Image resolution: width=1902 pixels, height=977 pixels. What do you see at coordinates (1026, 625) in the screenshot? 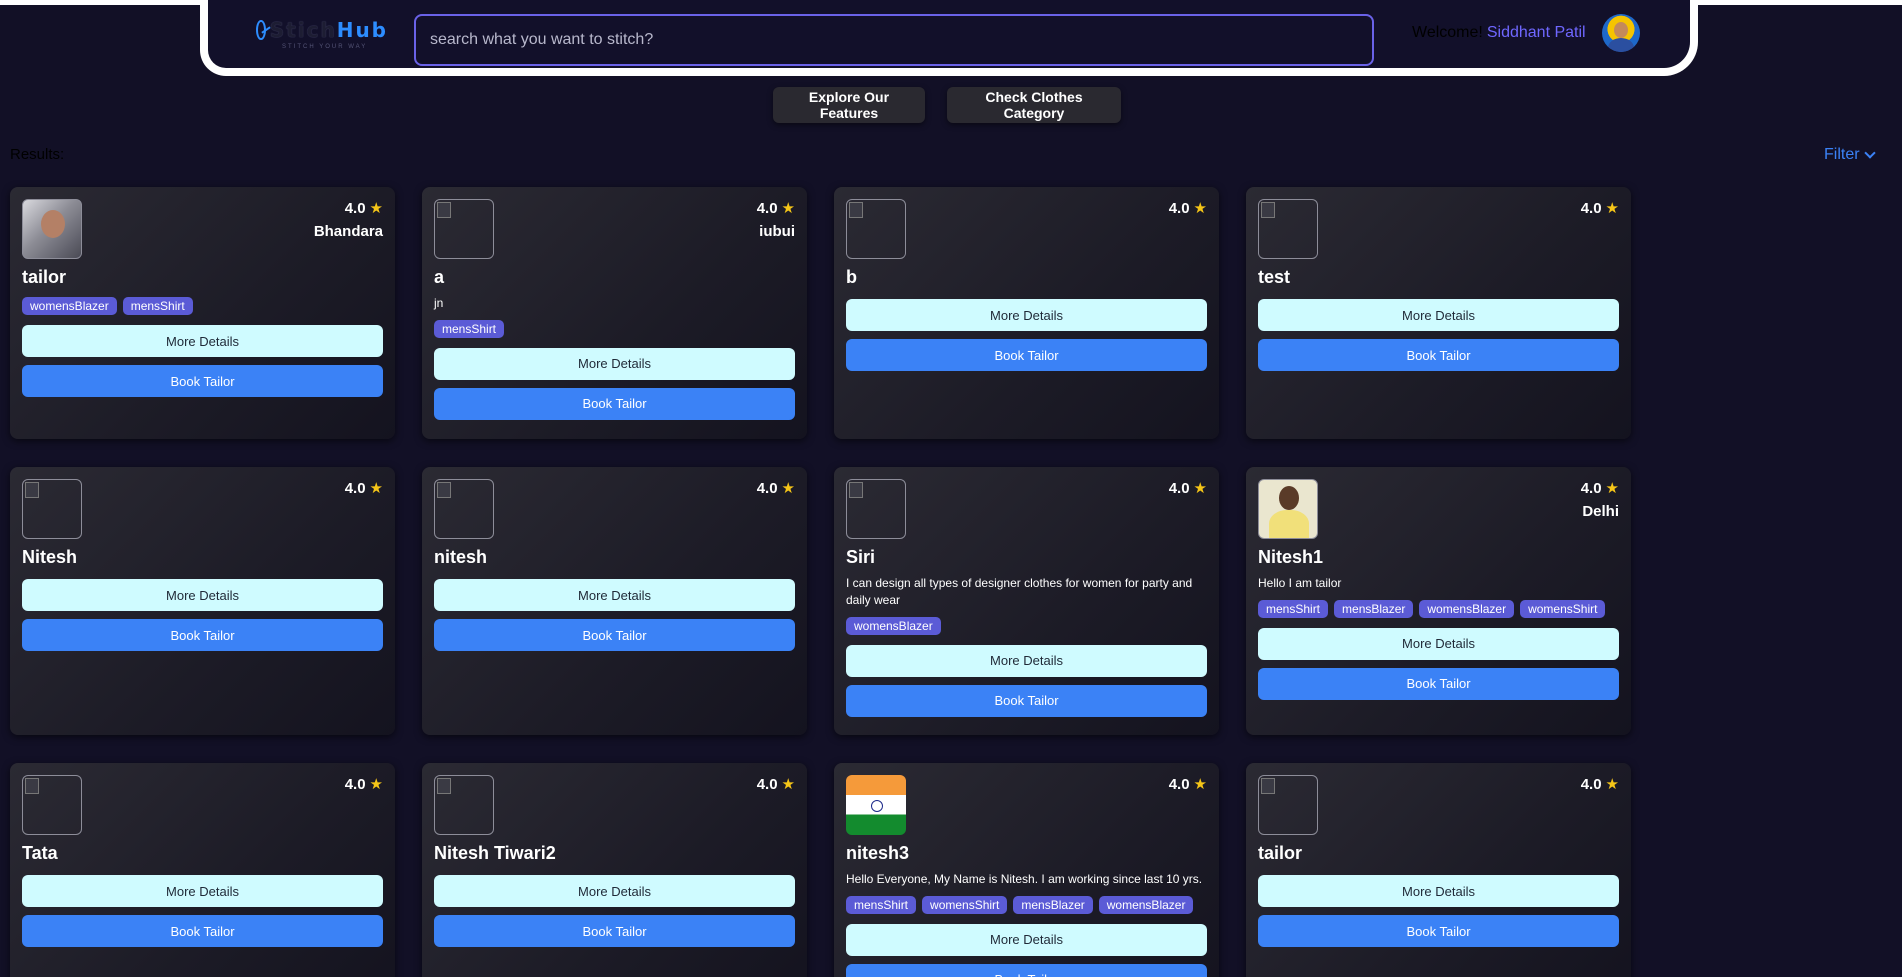
I see `tag-list: womensBlazer` at bounding box center [1026, 625].